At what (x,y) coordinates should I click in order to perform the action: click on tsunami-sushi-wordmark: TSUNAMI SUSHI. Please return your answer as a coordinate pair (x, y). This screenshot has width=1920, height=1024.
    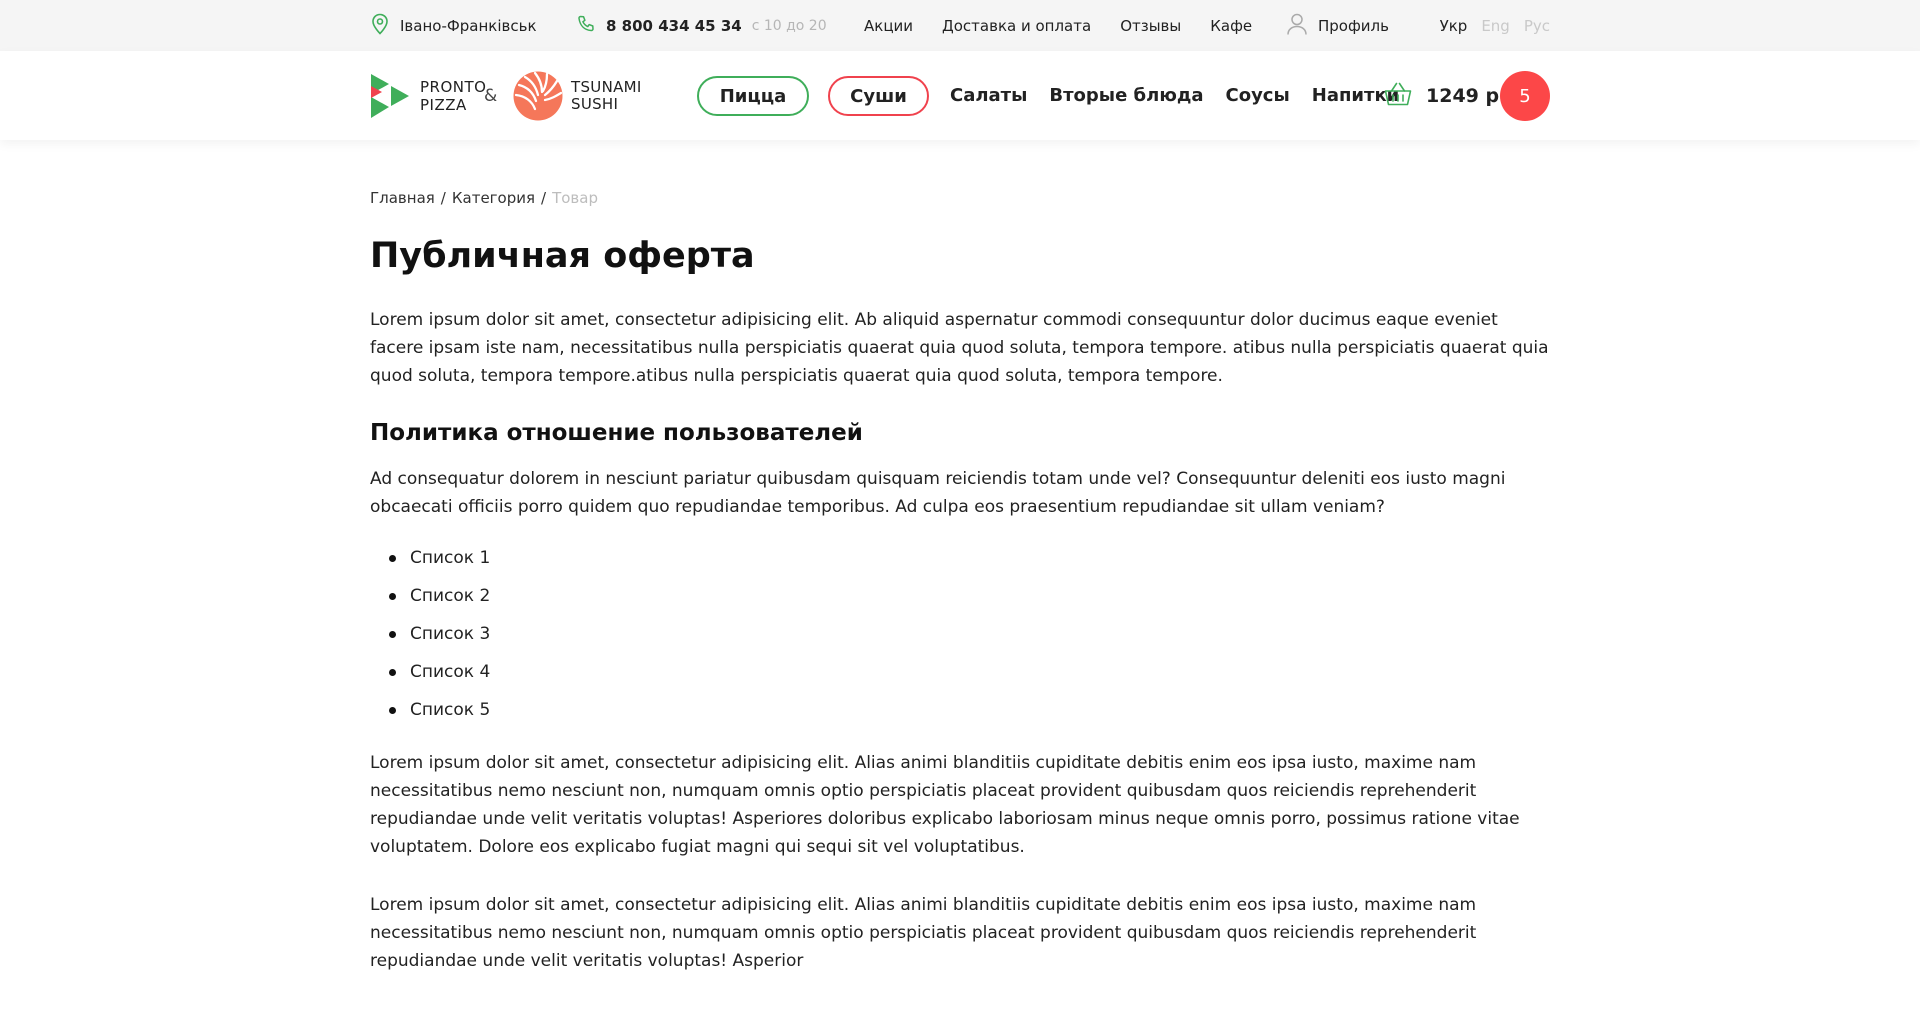
    Looking at the image, I should click on (606, 95).